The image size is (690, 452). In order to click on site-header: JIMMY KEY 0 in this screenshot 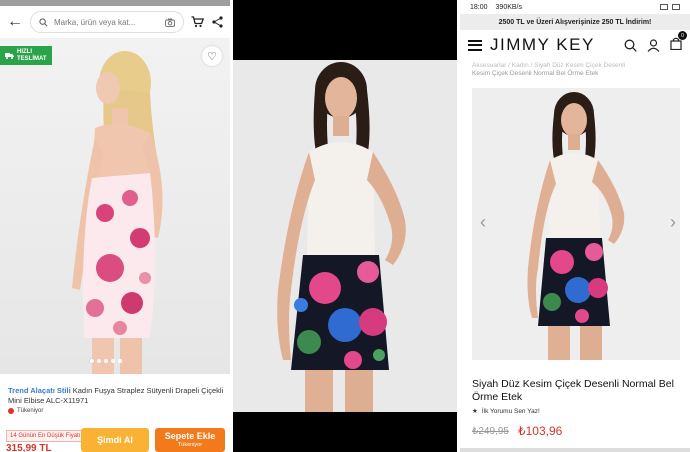, I will do `click(575, 45)`.